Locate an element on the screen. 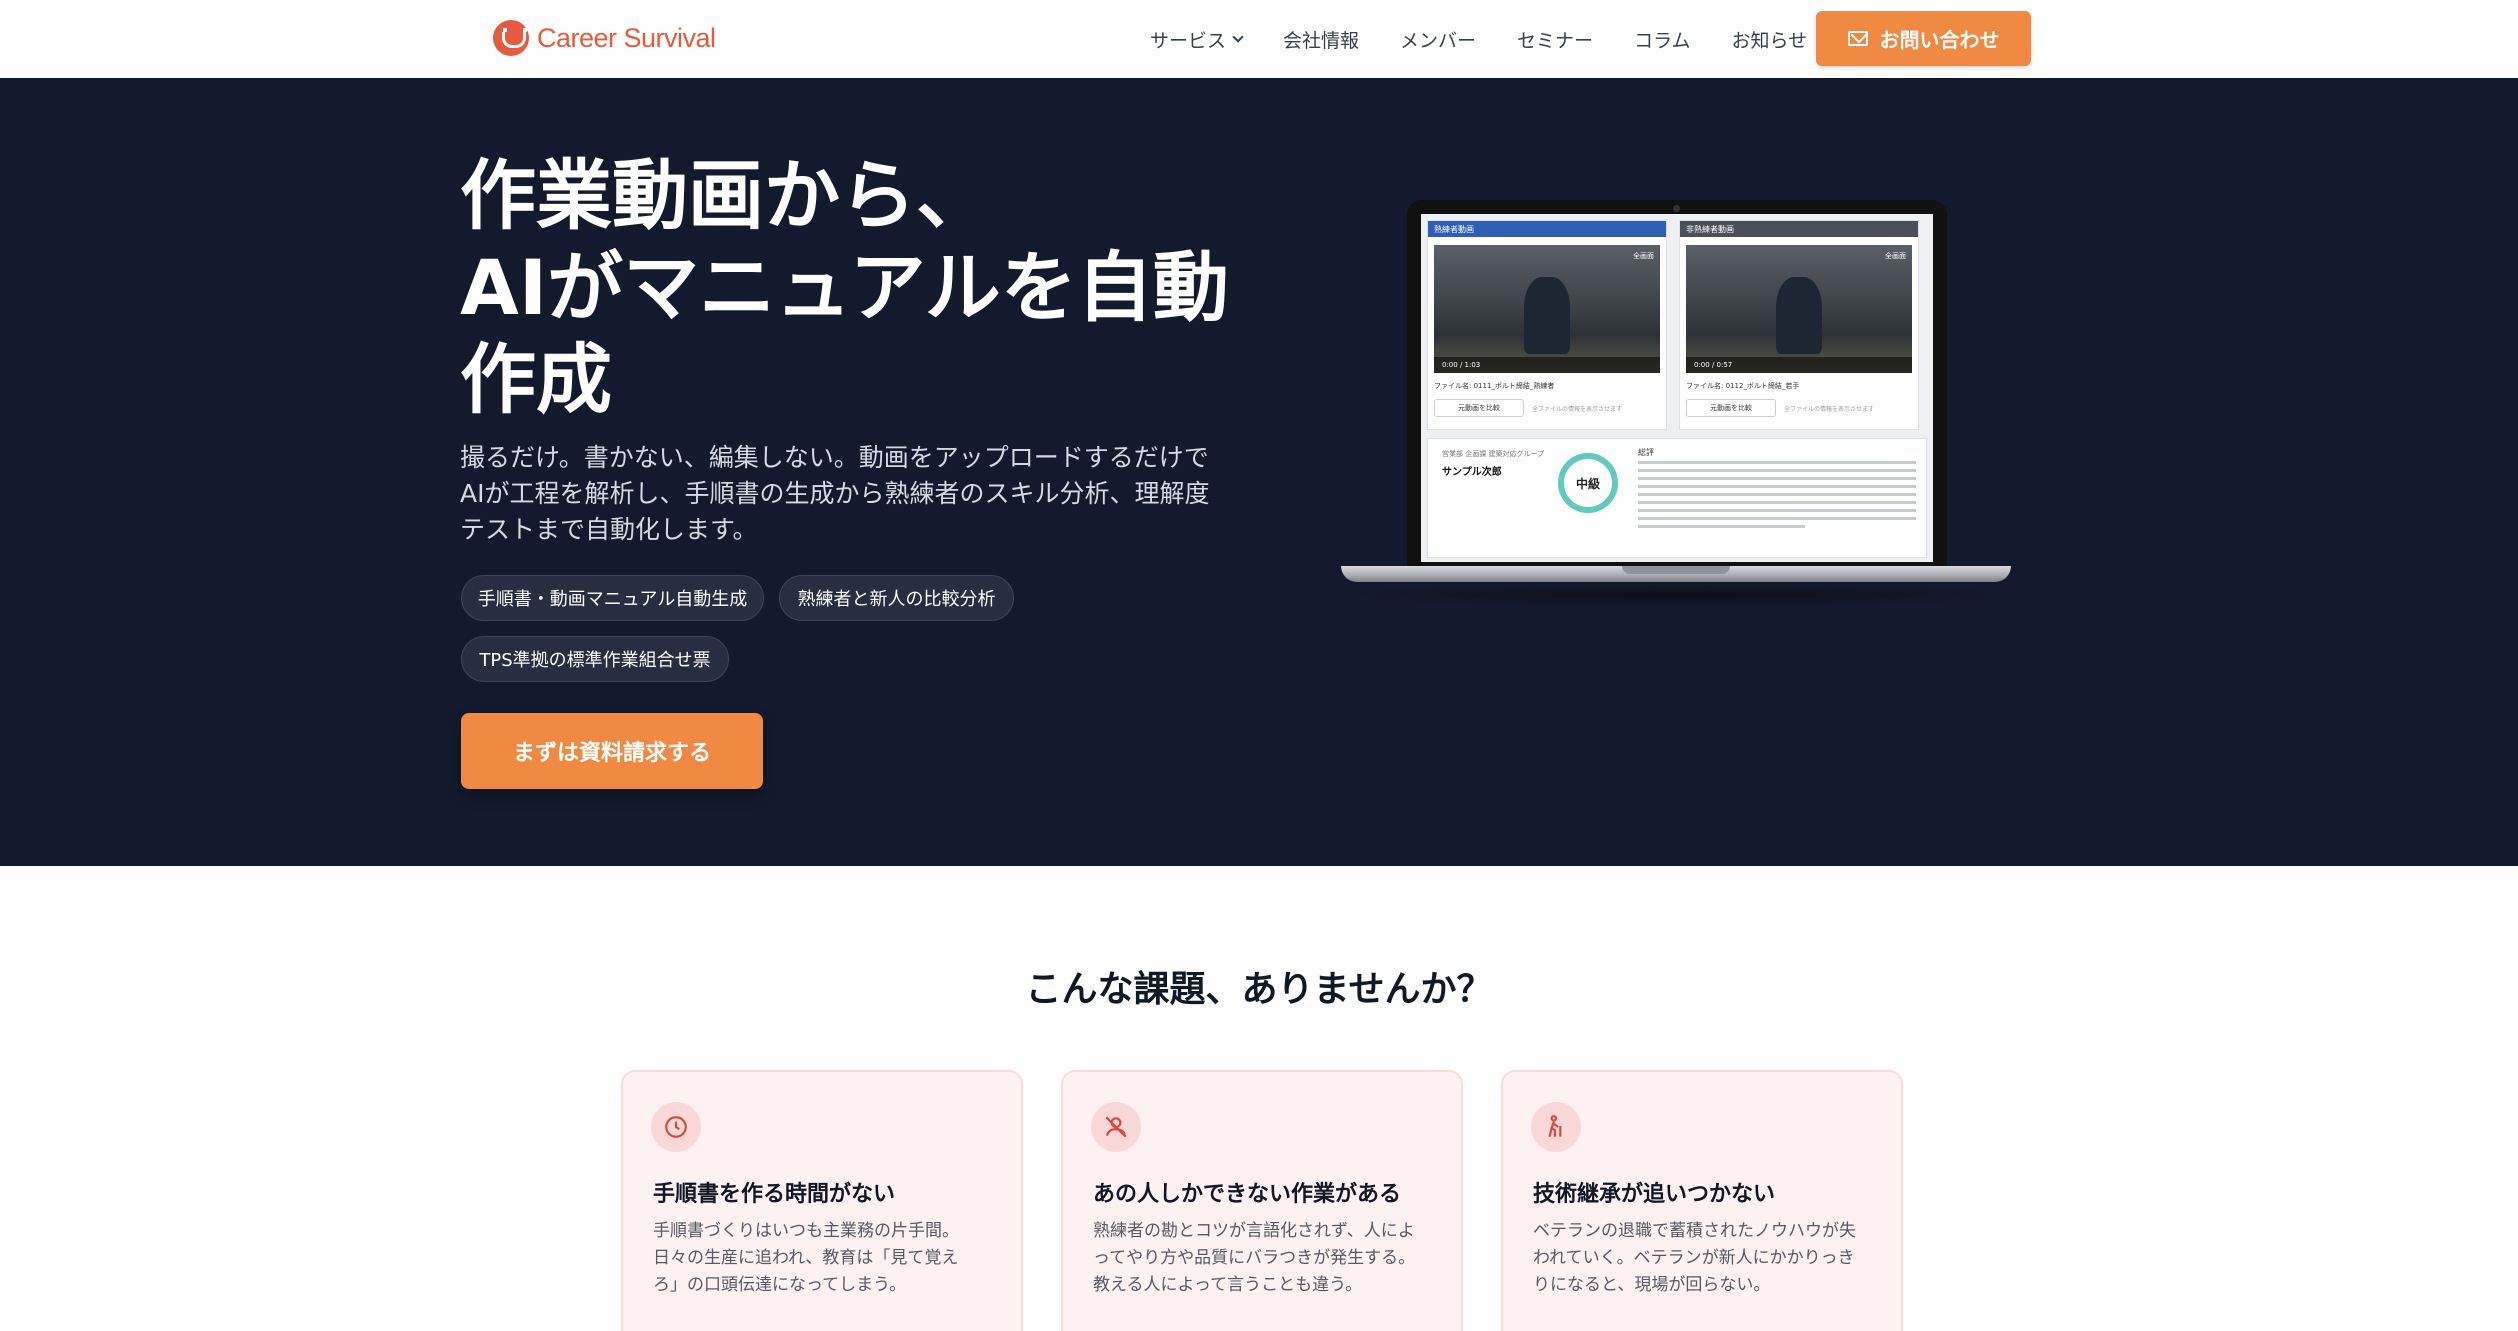 The image size is (2518, 1331). result-name: サンプル次郎 is located at coordinates (1472, 472).